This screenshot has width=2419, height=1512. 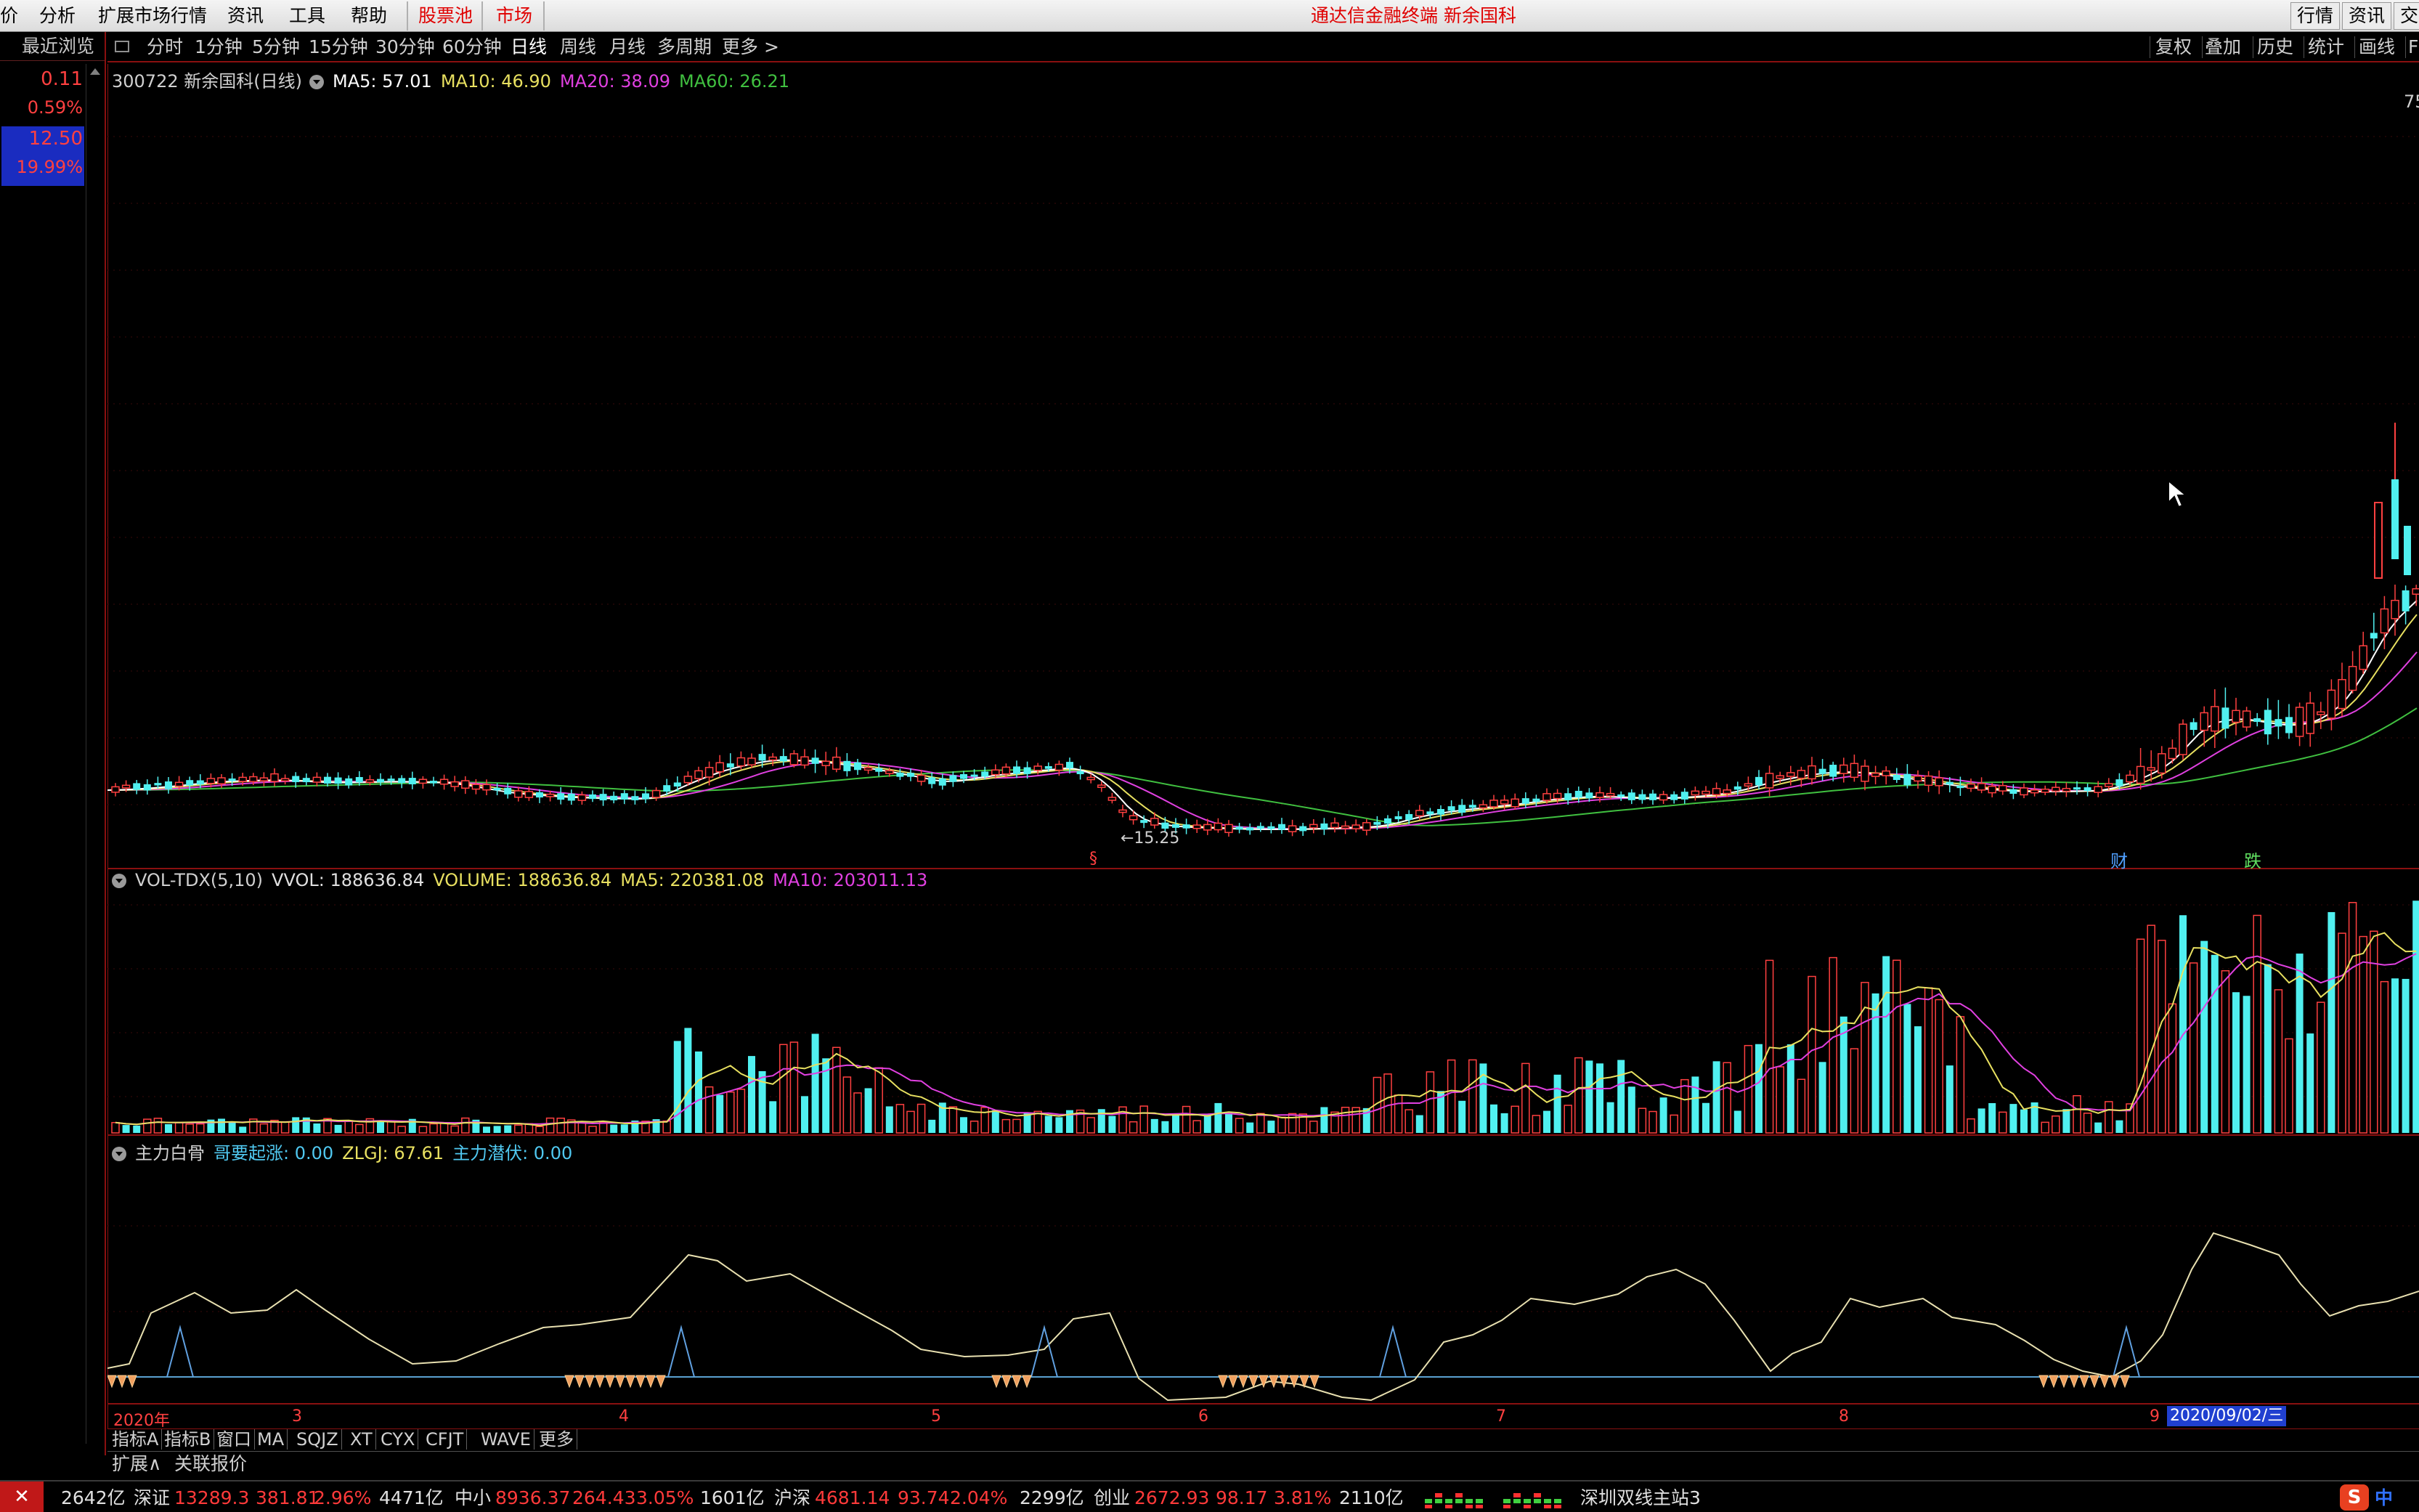 I want to click on menu-item-tools: 工具, so click(x=307, y=16).